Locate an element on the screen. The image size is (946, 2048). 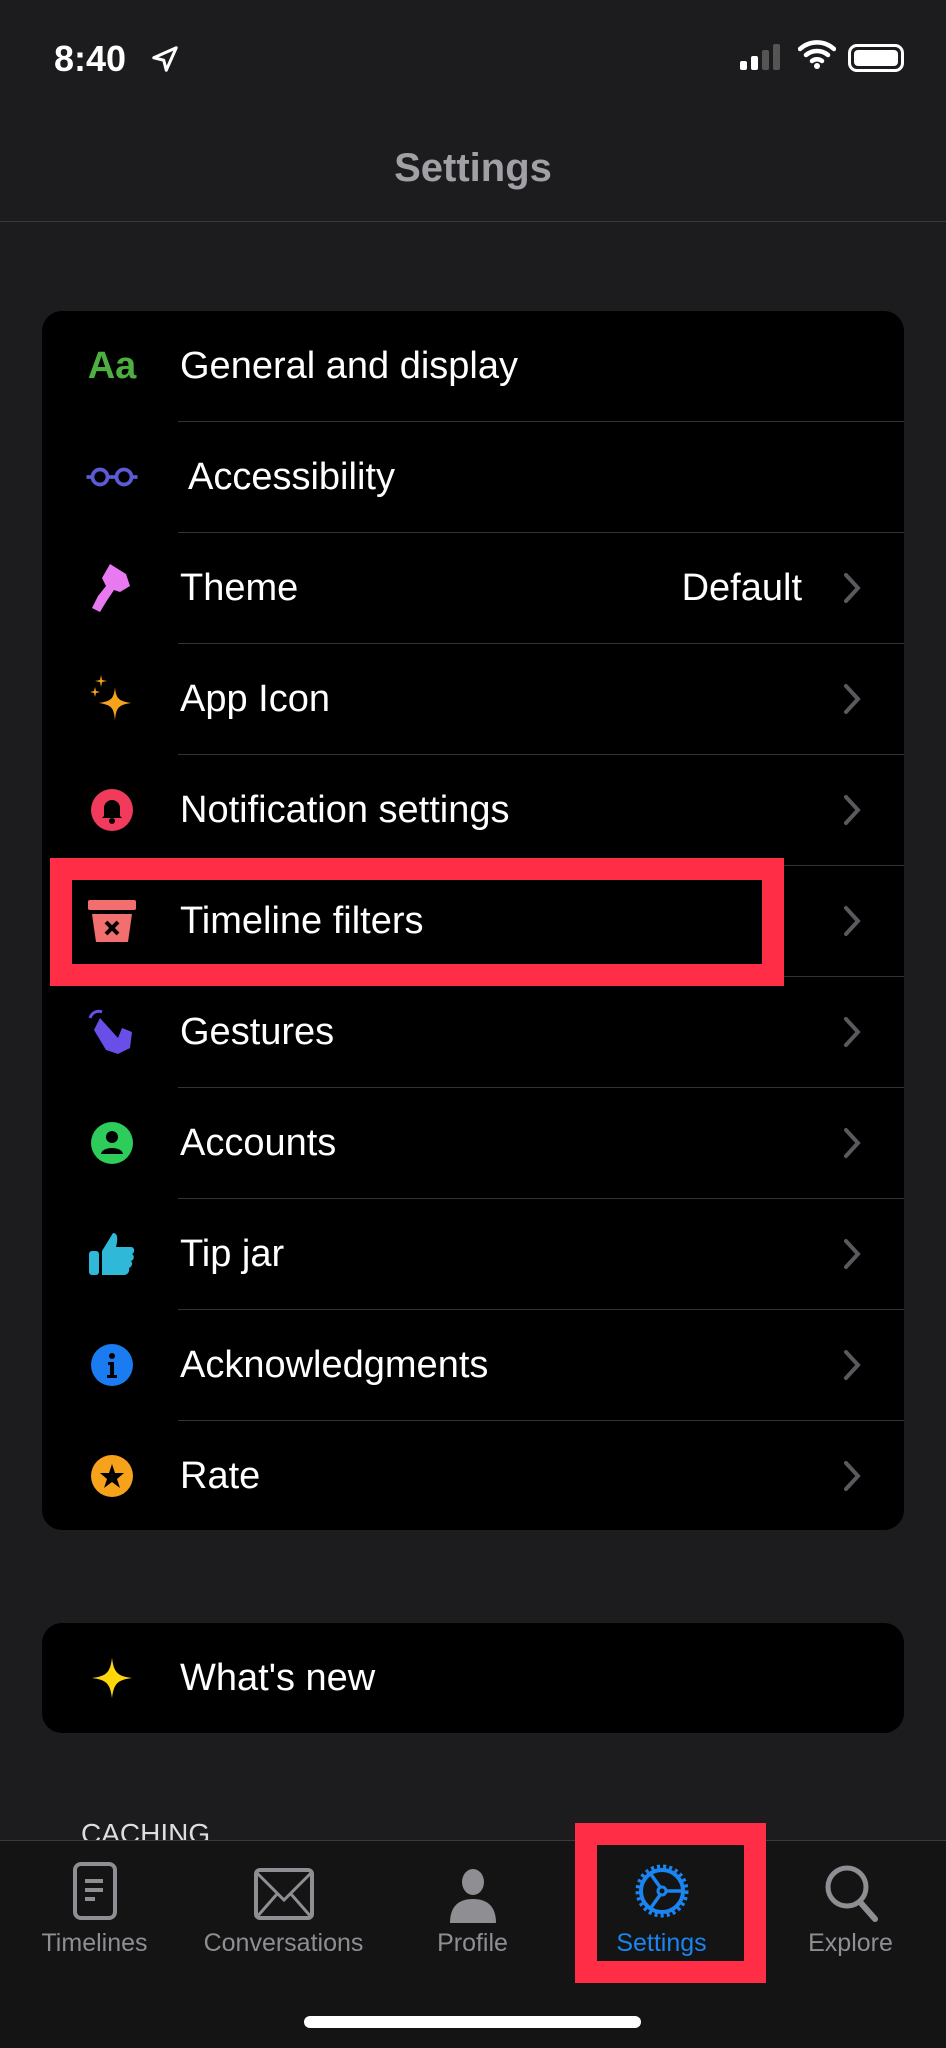
settings-row-notification-settings: Notification settings is located at coordinates (473, 810).